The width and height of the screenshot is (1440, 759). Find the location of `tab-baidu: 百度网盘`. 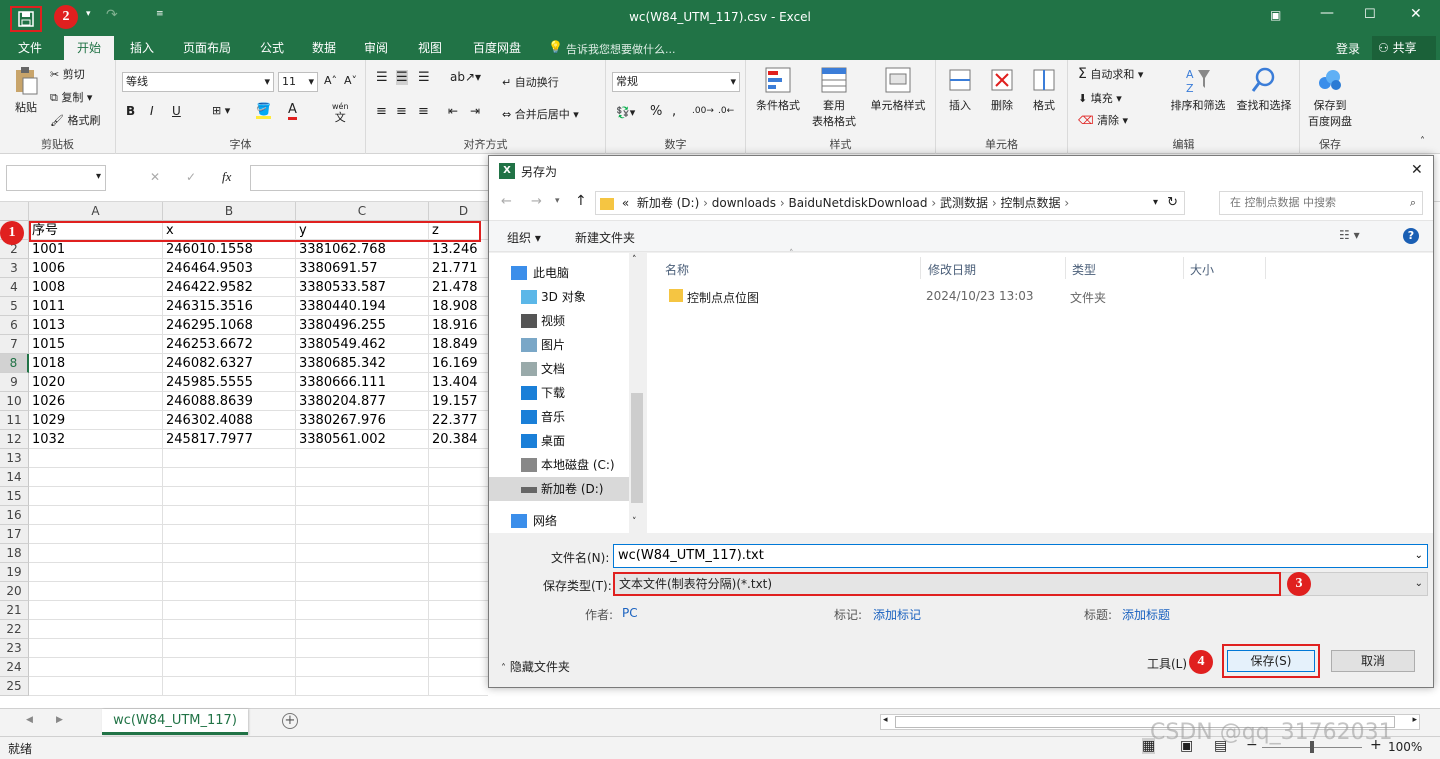

tab-baidu: 百度网盘 is located at coordinates (497, 48).